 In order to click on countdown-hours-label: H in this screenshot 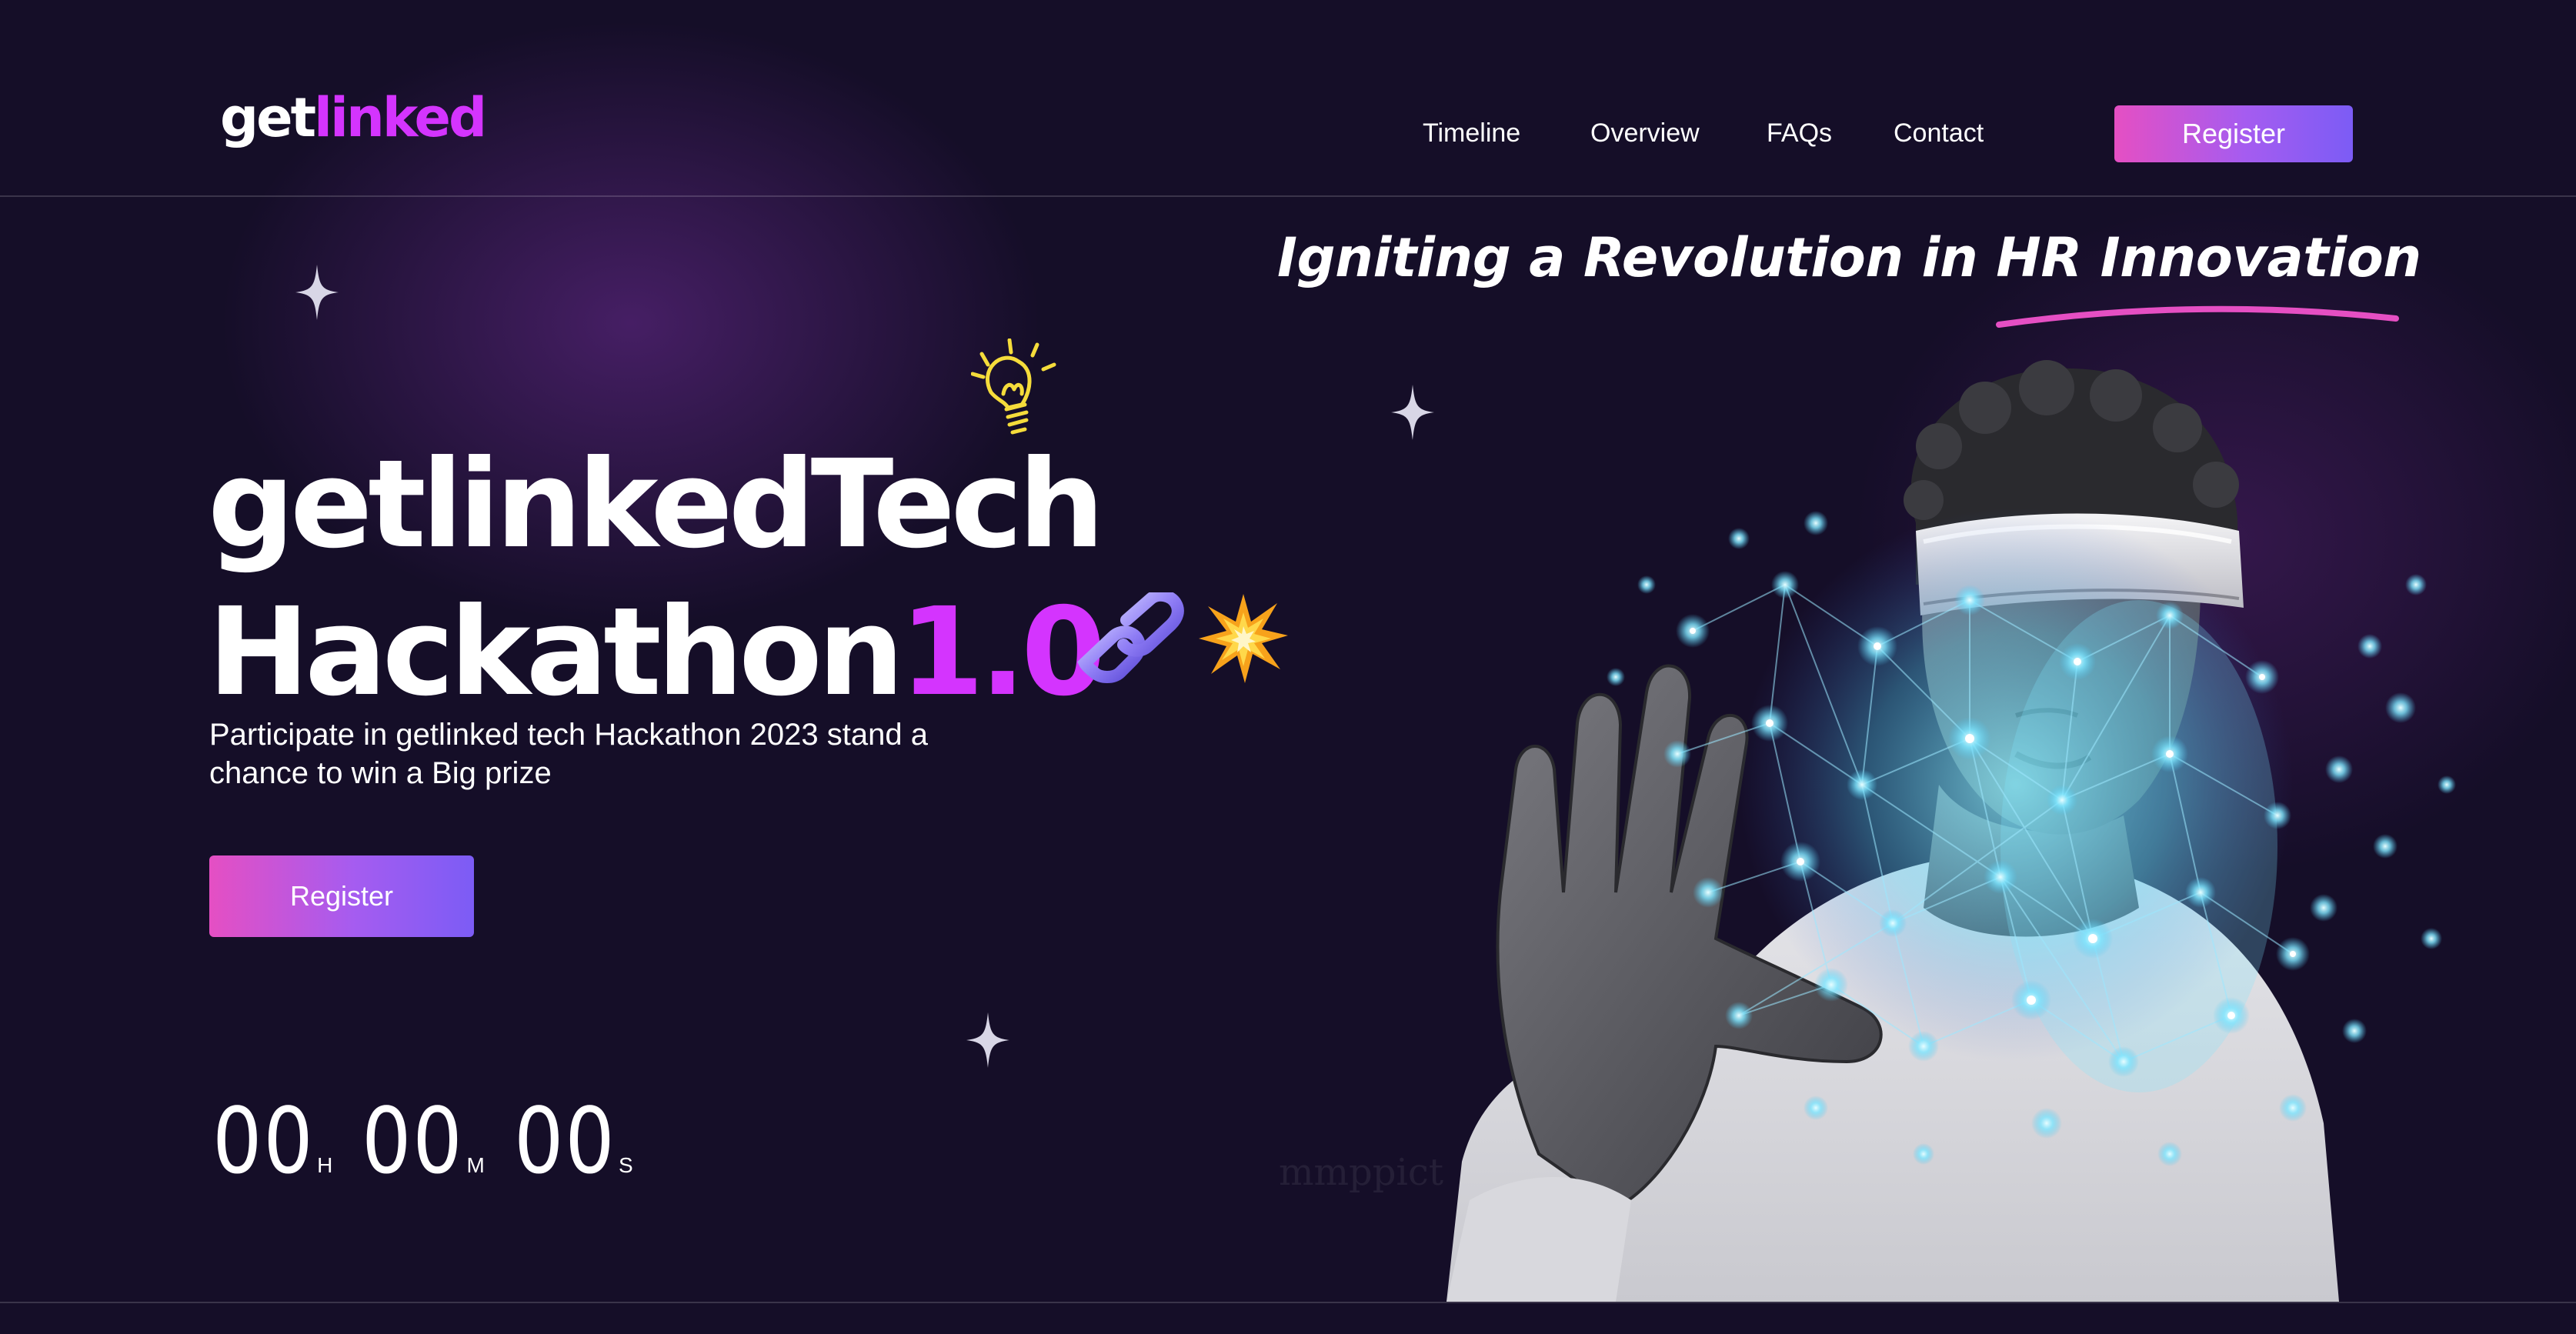, I will do `click(325, 1165)`.